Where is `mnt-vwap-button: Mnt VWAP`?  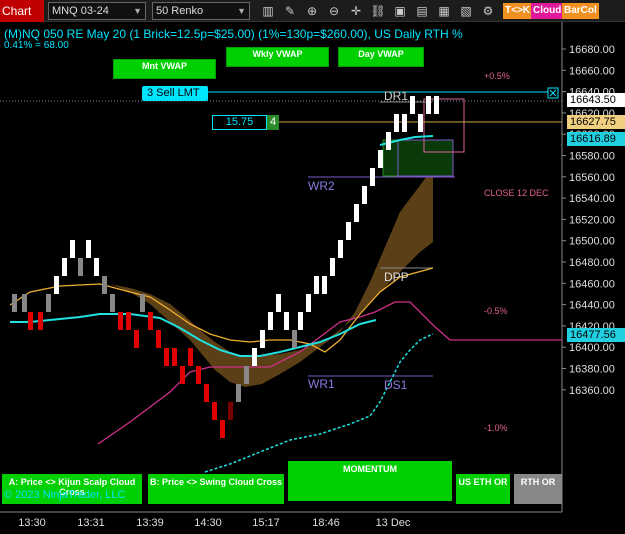 mnt-vwap-button: Mnt VWAP is located at coordinates (164, 69).